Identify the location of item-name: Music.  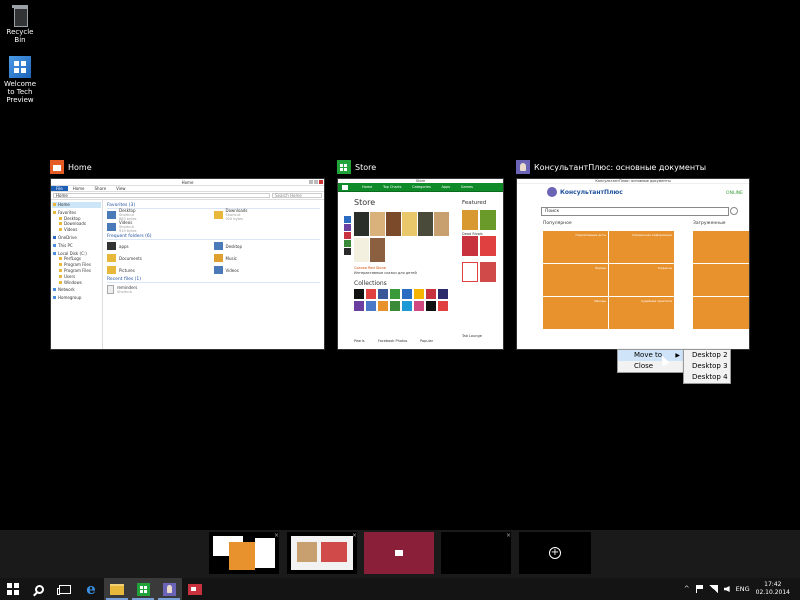
(231, 258).